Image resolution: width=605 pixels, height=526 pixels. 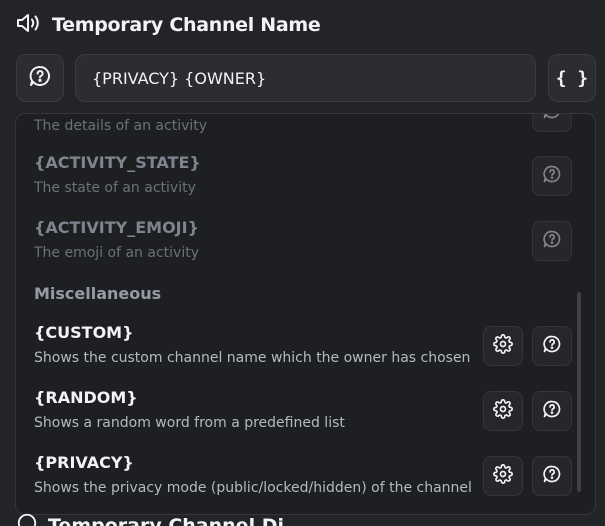 I want to click on braces-icon: { }, so click(x=572, y=78).